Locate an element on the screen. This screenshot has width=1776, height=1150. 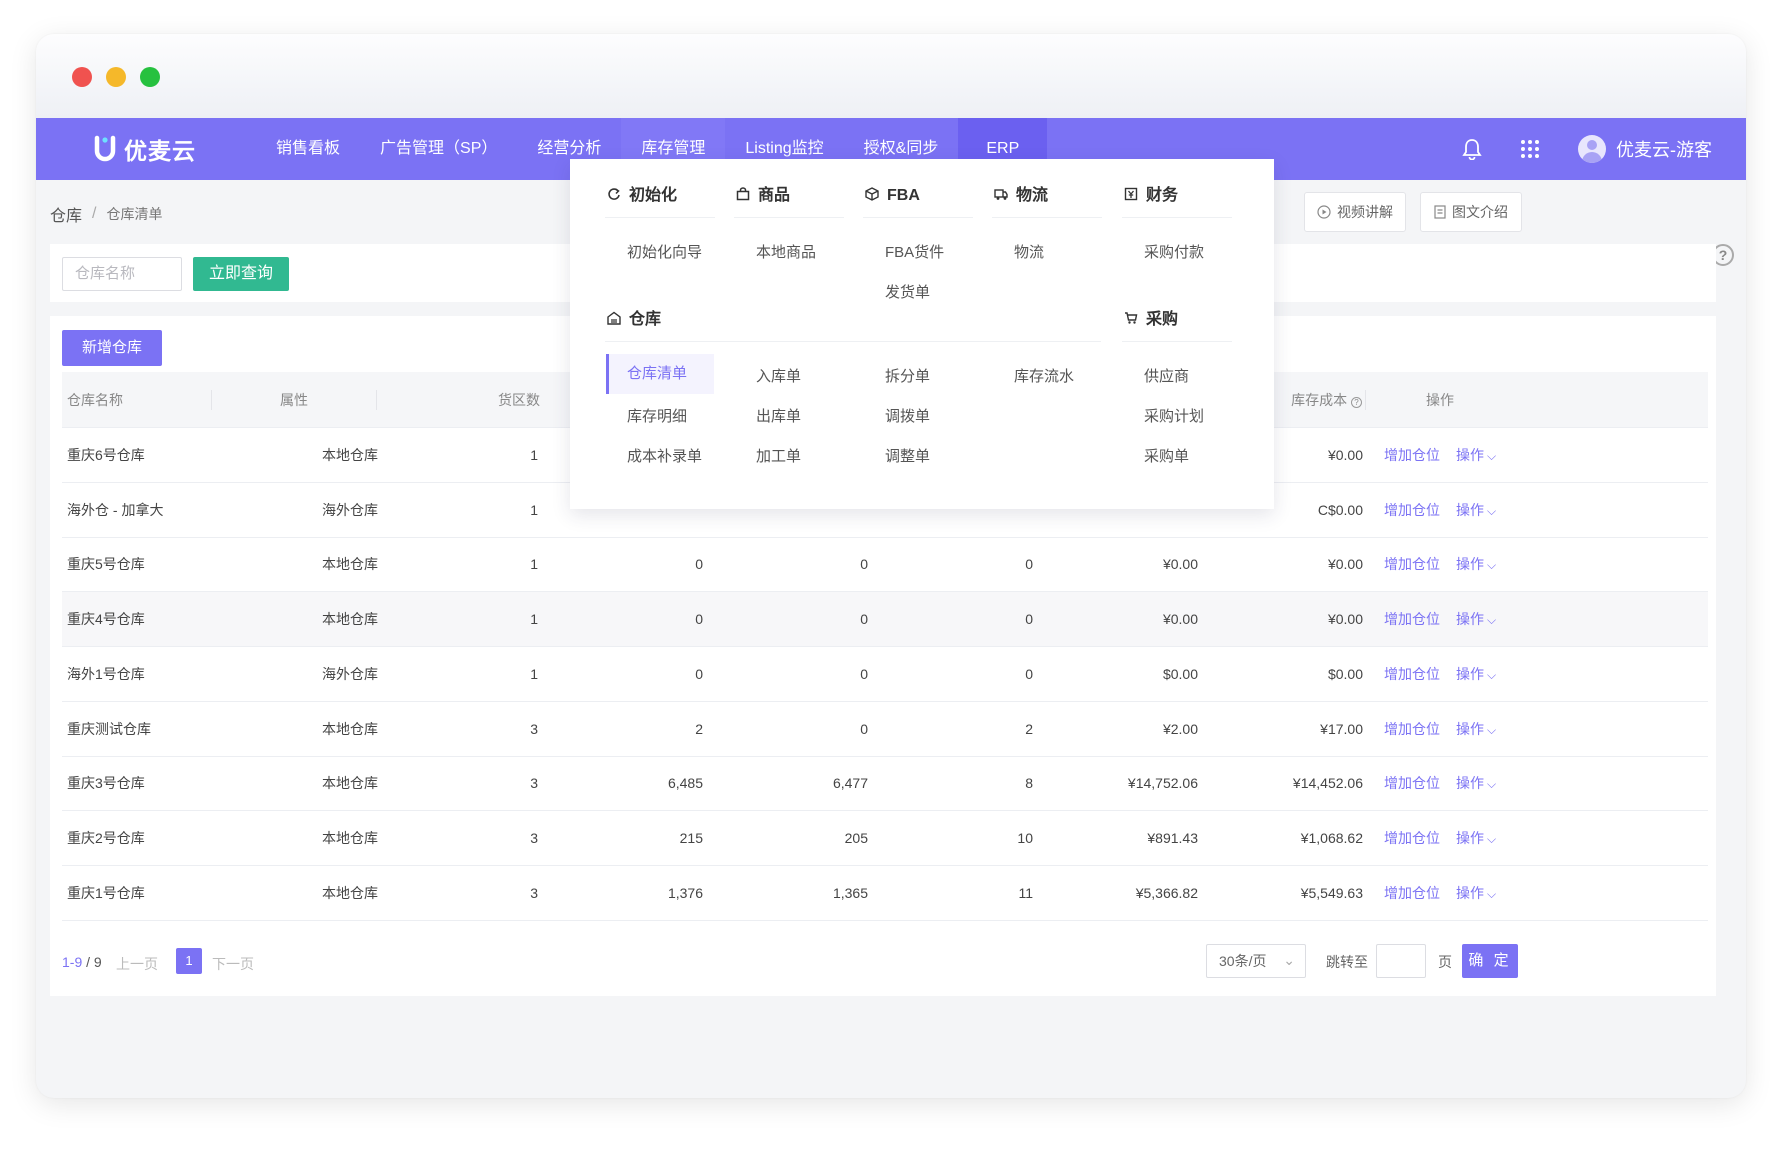
warehouse-icon is located at coordinates (614, 318).